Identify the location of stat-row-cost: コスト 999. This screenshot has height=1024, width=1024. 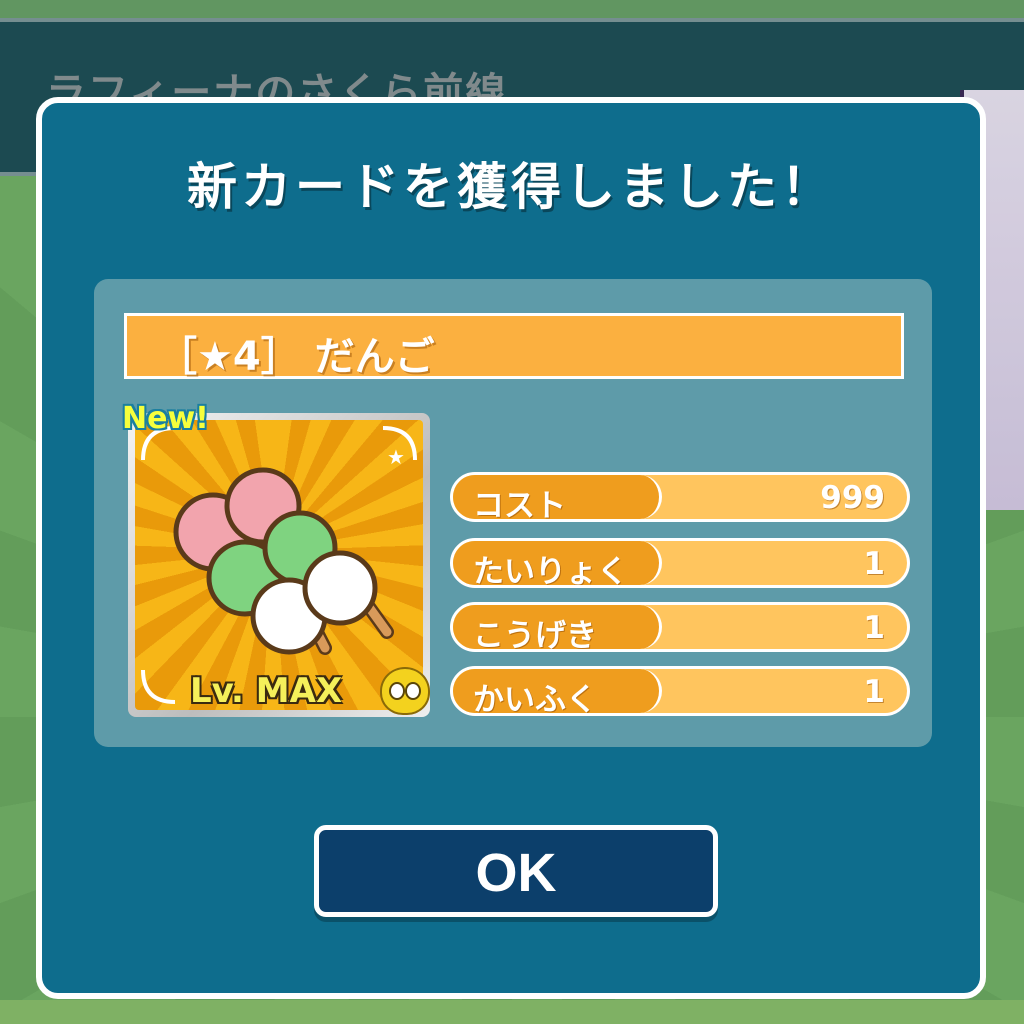
(680, 497).